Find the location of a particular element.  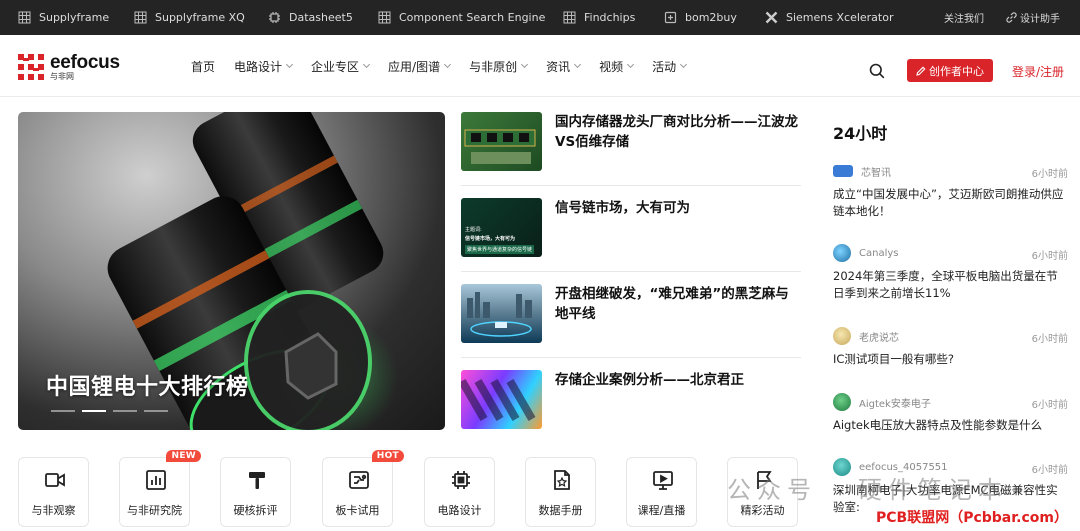

follow-us-label: 关注我们 is located at coordinates (964, 19).